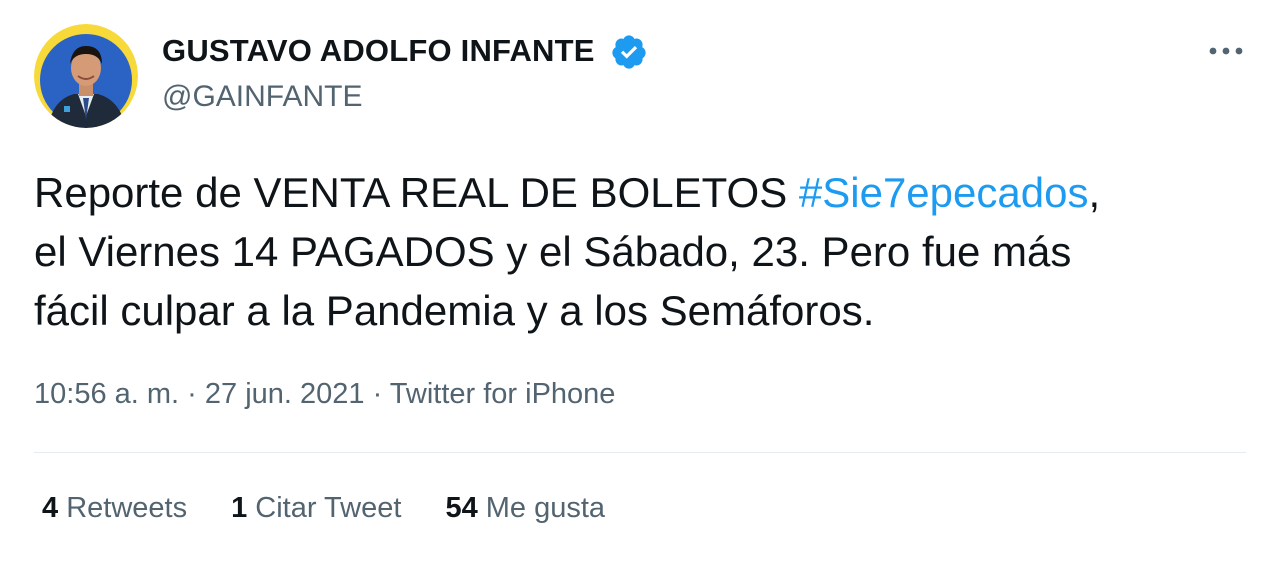  Describe the element at coordinates (127, 508) in the screenshot. I see `retweets-label: Retweets` at that location.